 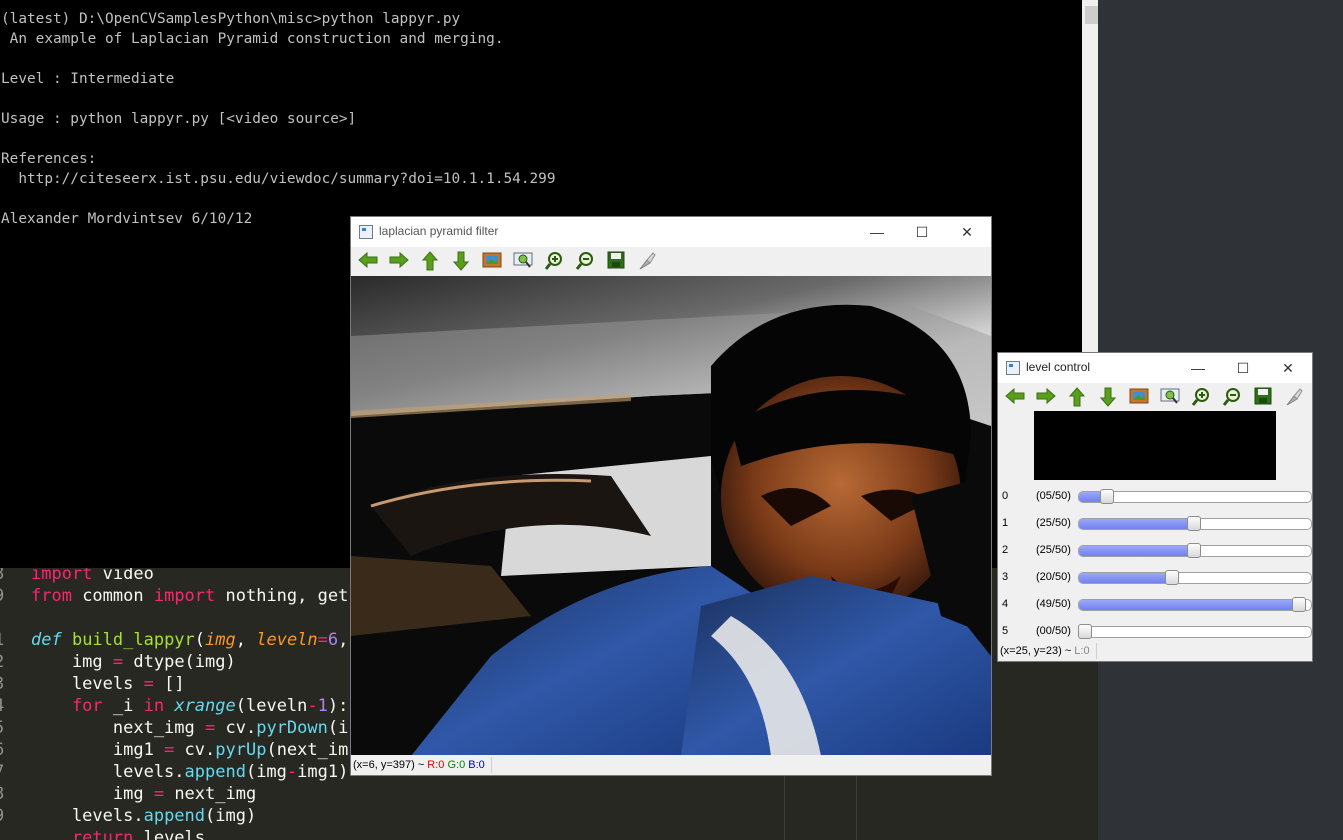 What do you see at coordinates (671, 765) in the screenshot?
I see `status-bar: (x=6, y=397) ~ R:0 G:0 B:0` at bounding box center [671, 765].